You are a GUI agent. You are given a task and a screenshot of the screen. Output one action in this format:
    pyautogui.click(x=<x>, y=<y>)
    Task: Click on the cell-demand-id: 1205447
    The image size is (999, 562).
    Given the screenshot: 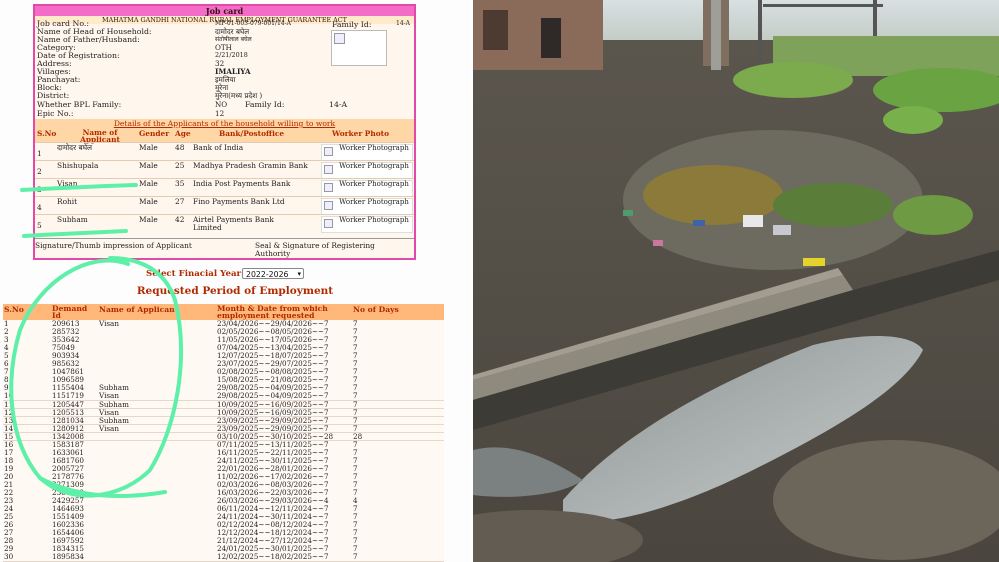 What is the action you would take?
    pyautogui.click(x=68, y=404)
    